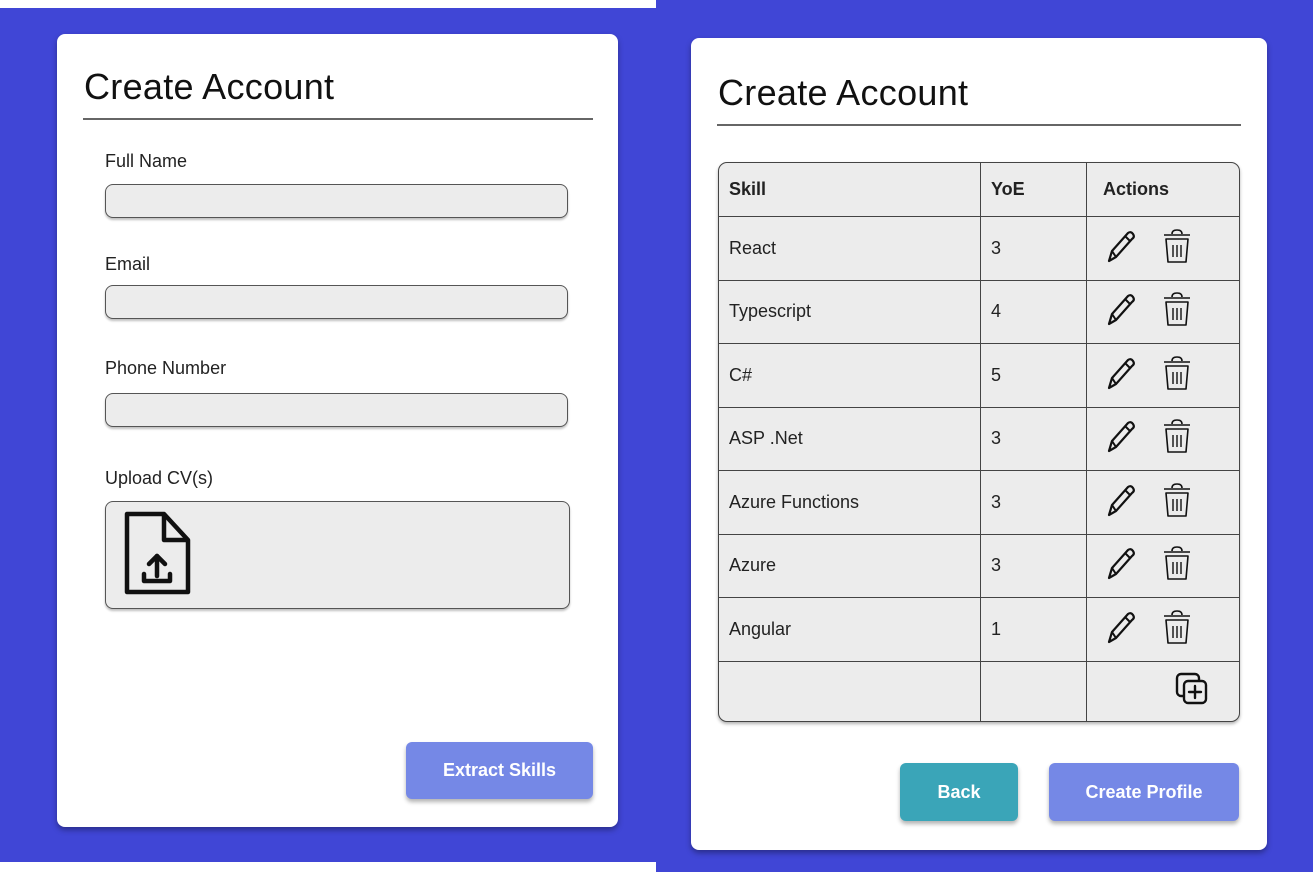  Describe the element at coordinates (1033, 691) in the screenshot. I see `empty-yoe-cell` at that location.